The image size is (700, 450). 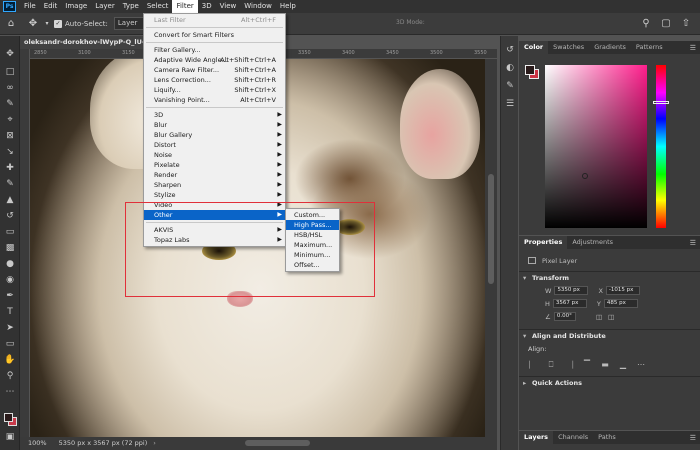 What do you see at coordinates (131, 6) in the screenshot?
I see `menu-type: Type` at bounding box center [131, 6].